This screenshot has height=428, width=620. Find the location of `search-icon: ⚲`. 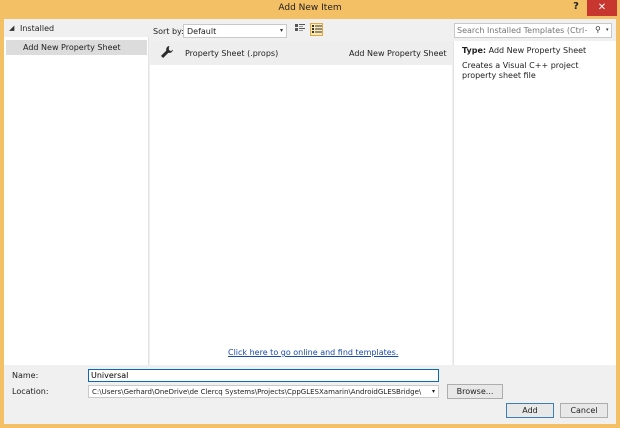

search-icon: ⚲ is located at coordinates (598, 29).